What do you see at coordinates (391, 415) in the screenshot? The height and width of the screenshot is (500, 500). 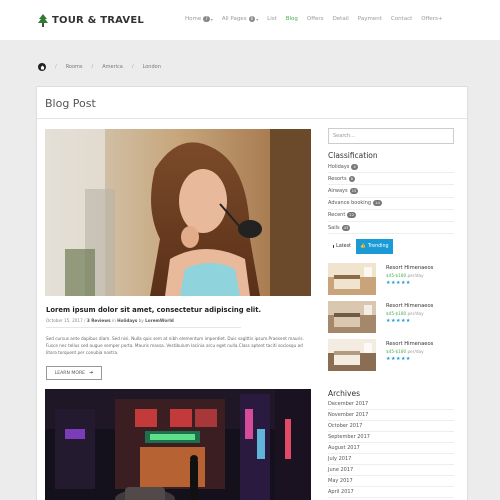 I see `archive-item: November 2017` at bounding box center [391, 415].